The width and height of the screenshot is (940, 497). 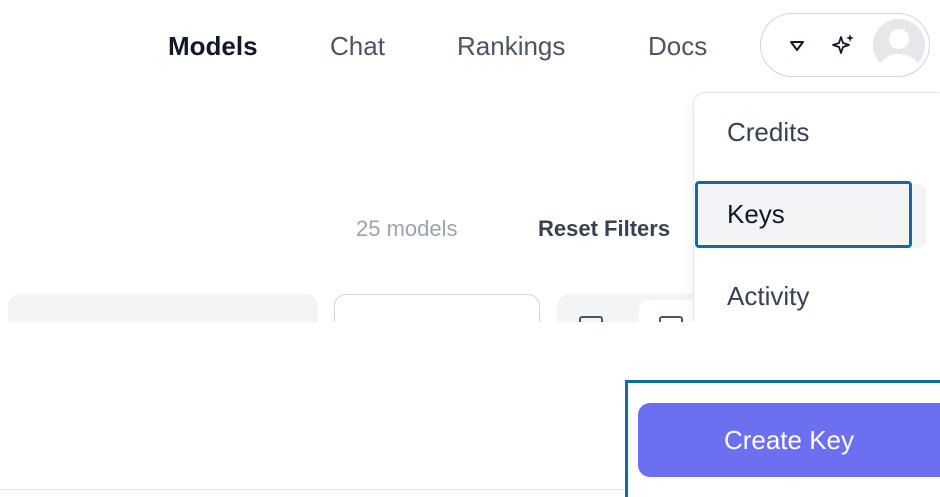 What do you see at coordinates (677, 46) in the screenshot?
I see `nav-link-docs: Docs` at bounding box center [677, 46].